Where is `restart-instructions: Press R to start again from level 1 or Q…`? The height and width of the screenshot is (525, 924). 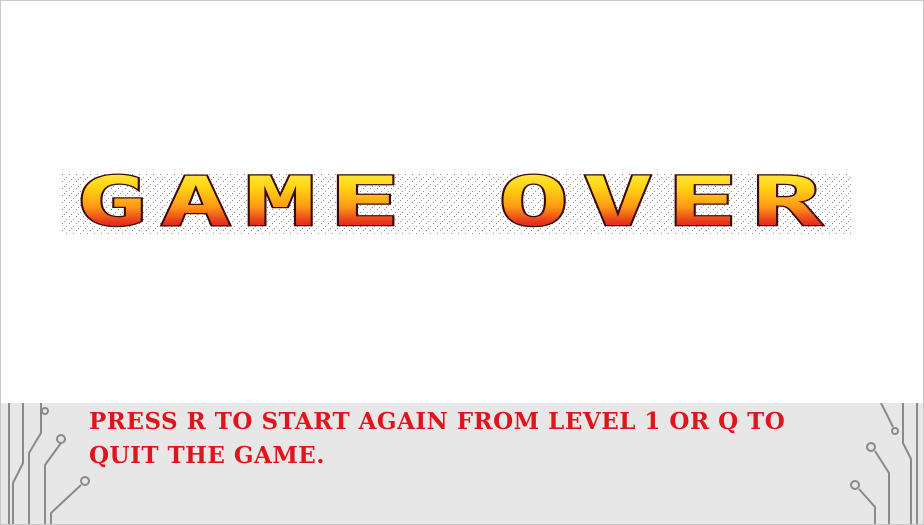
restart-instructions: Press R to start again from level 1 or Q… is located at coordinates (437, 438).